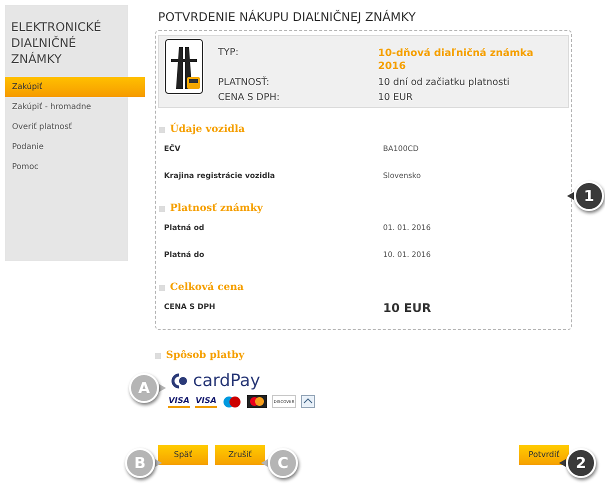 This screenshot has height=484, width=605. Describe the element at coordinates (216, 209) in the screenshot. I see `section-heading: Platnosť známky` at that location.